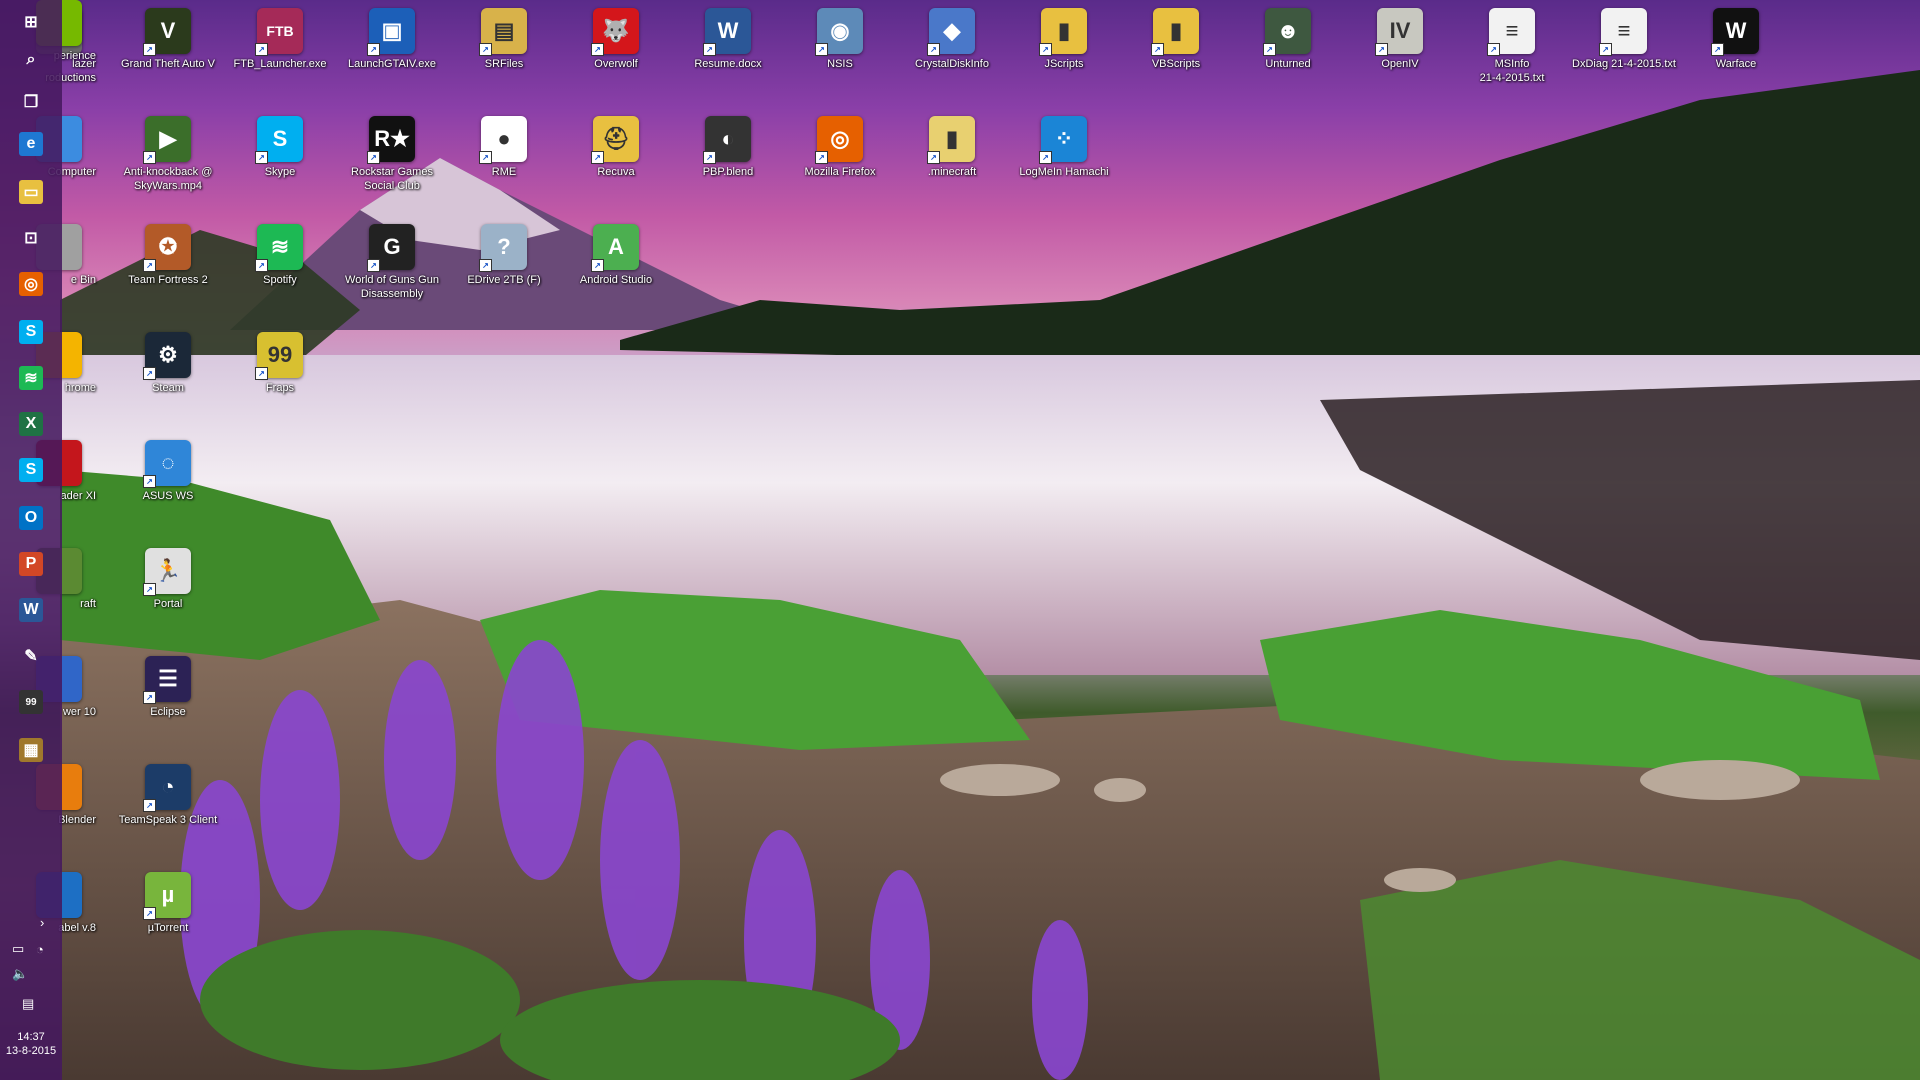 The image size is (1920, 1080). What do you see at coordinates (42, 922) in the screenshot?
I see `show-more-chevron-icon: ›` at bounding box center [42, 922].